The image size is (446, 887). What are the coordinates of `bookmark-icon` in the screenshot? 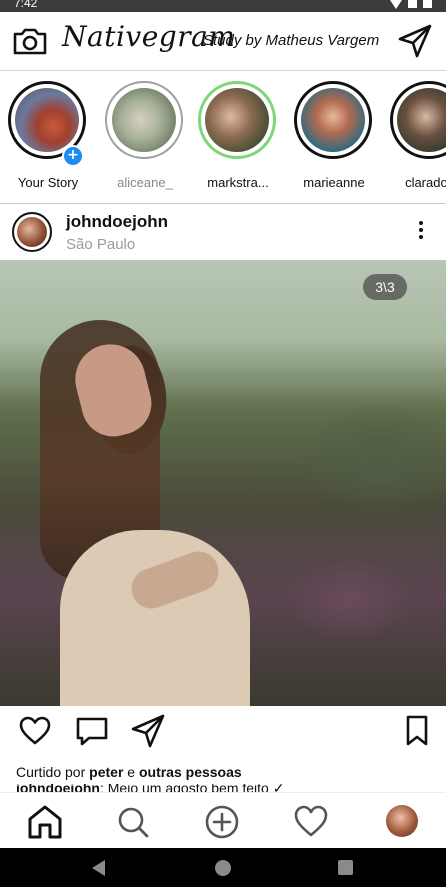 It's located at (417, 731).